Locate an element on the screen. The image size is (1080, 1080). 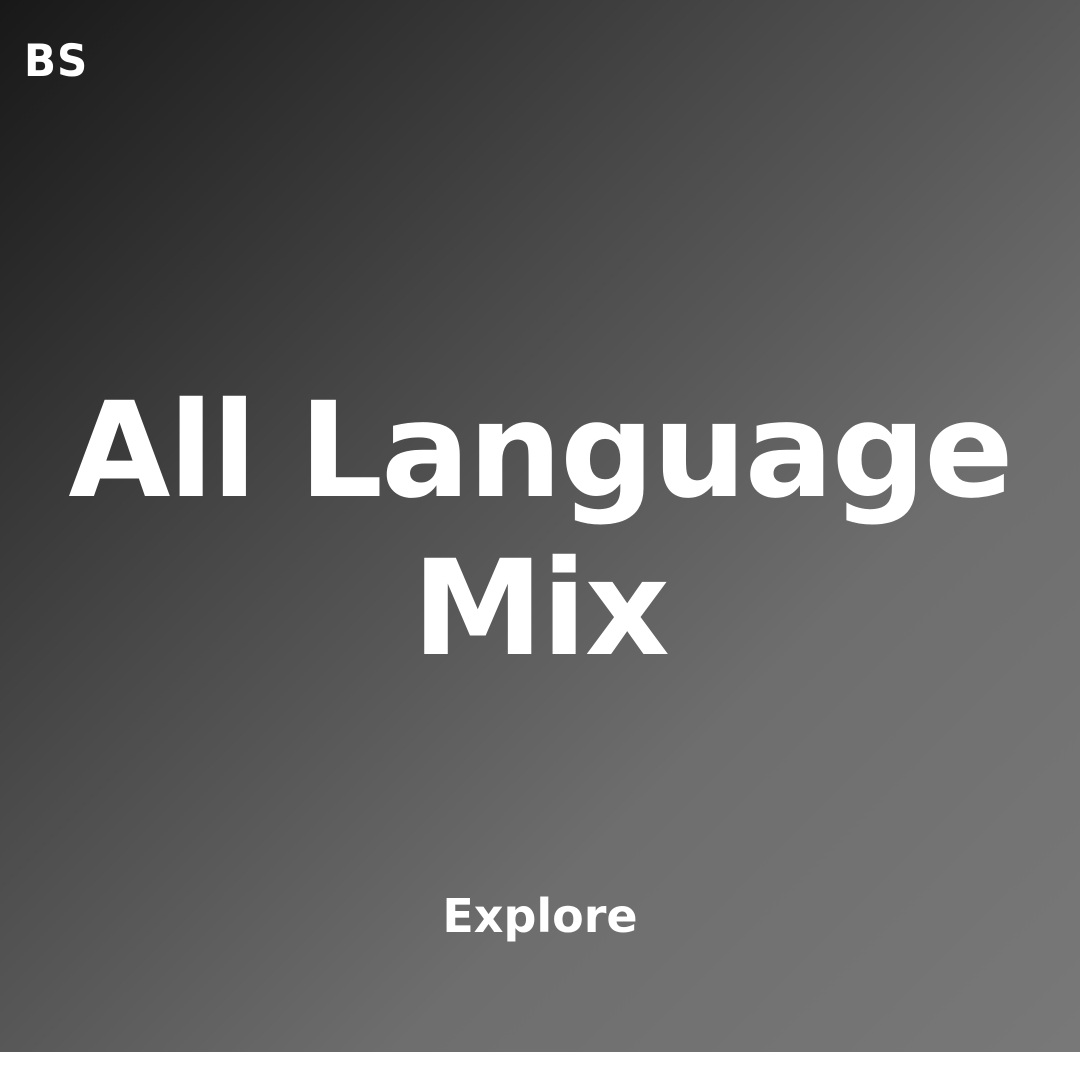
bottom-divider is located at coordinates (540, 1066).